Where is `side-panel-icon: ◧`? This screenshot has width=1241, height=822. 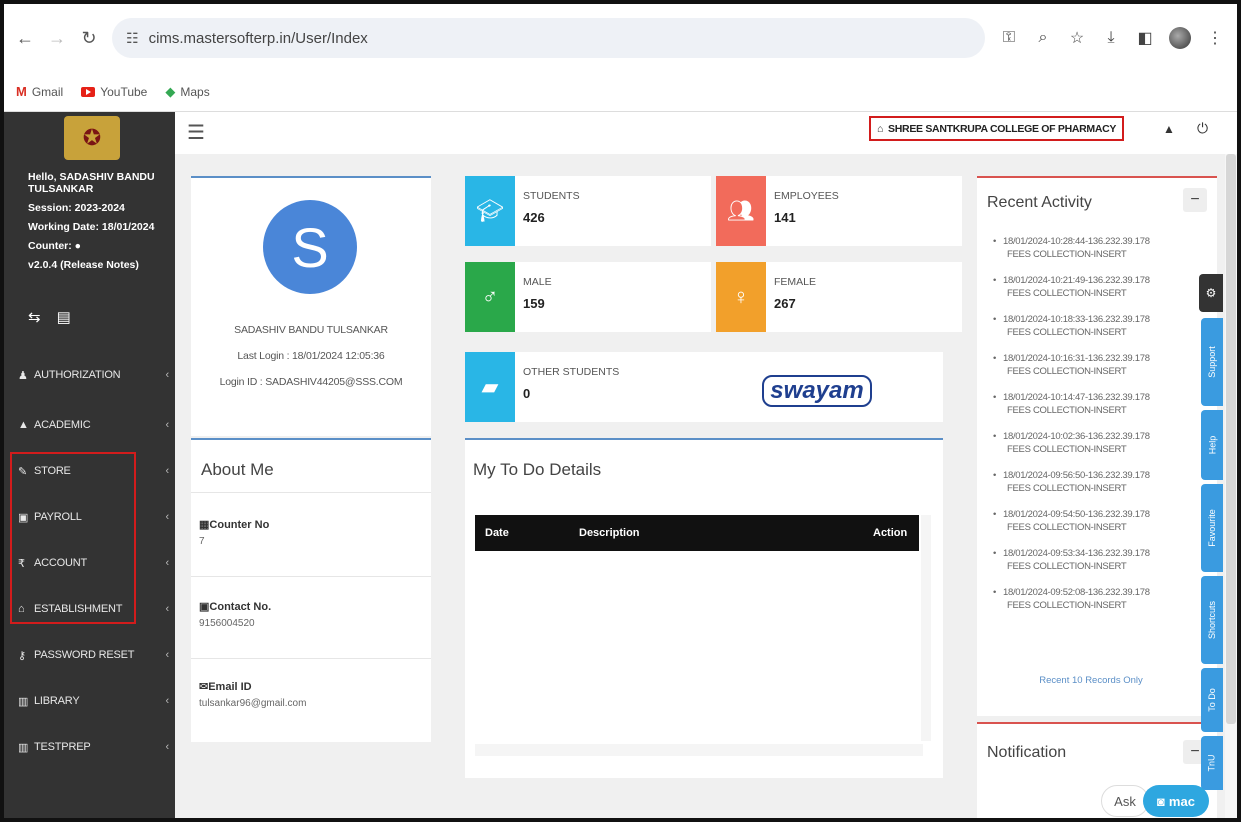 side-panel-icon: ◧ is located at coordinates (1145, 38).